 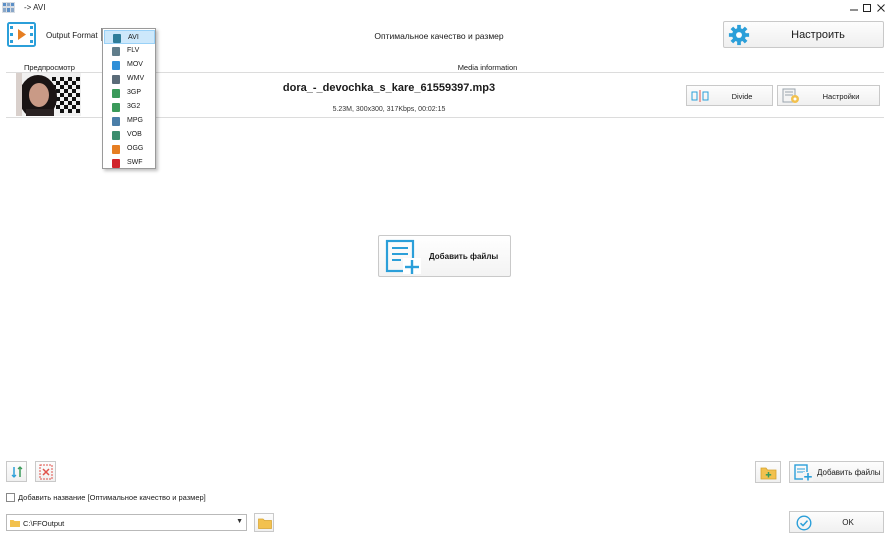 I want to click on configure-button: Настроить, so click(x=803, y=34).